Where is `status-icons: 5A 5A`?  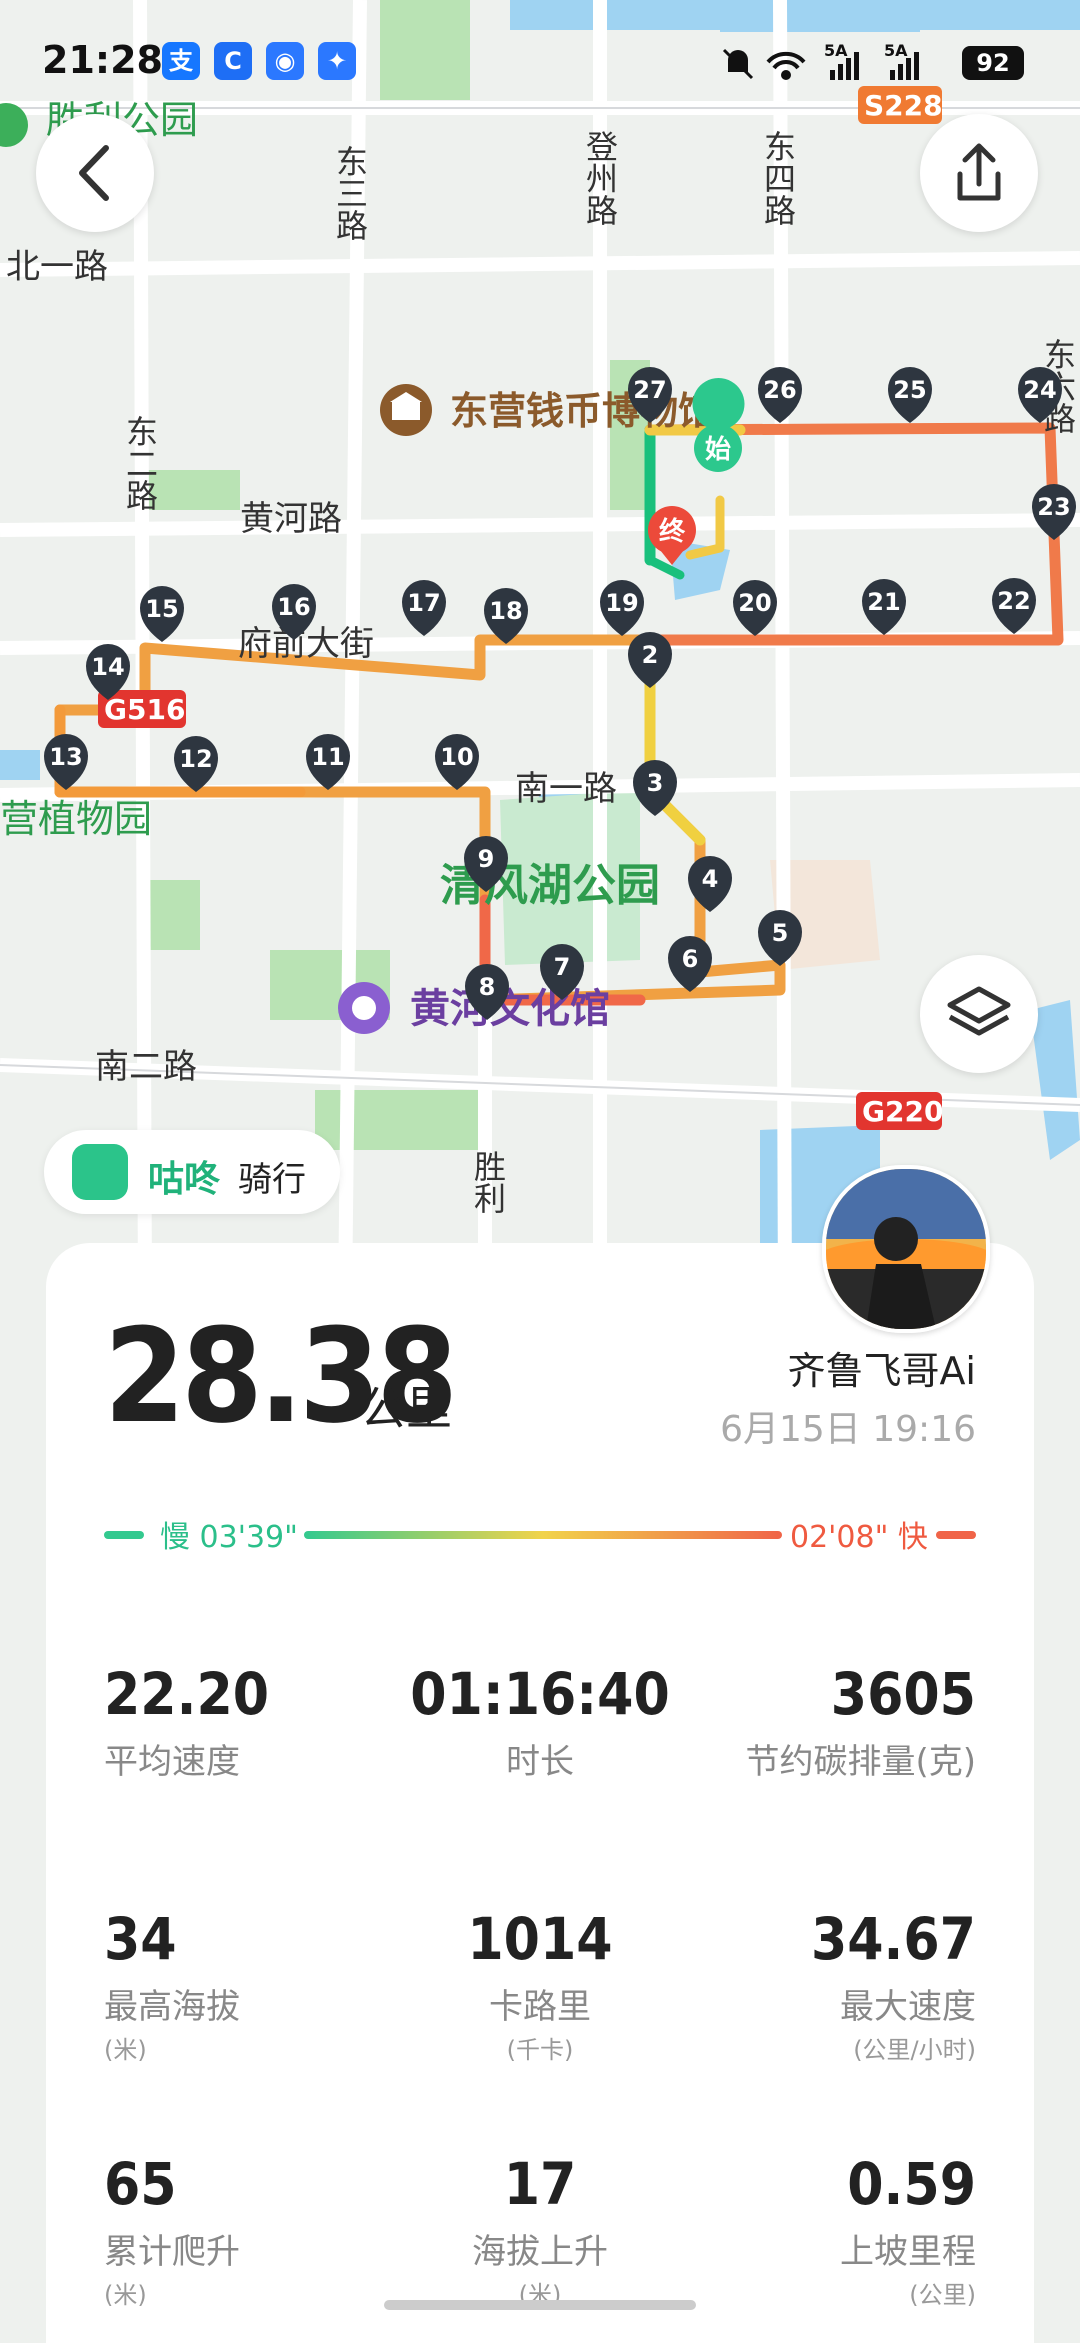
status-icons: 5A 5A is located at coordinates (820, 62).